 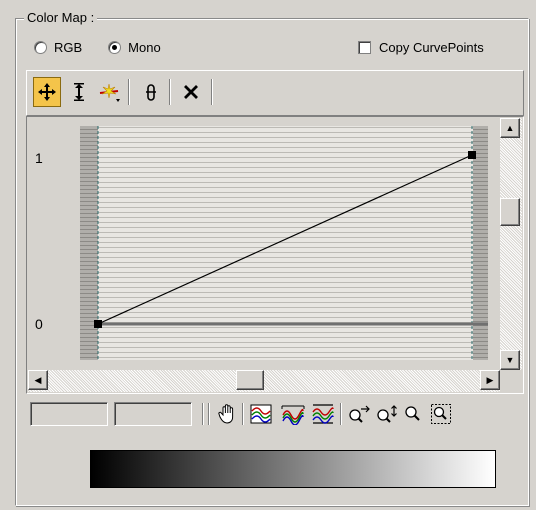 What do you see at coordinates (151, 92) in the screenshot?
I see `reset-curves-icon` at bounding box center [151, 92].